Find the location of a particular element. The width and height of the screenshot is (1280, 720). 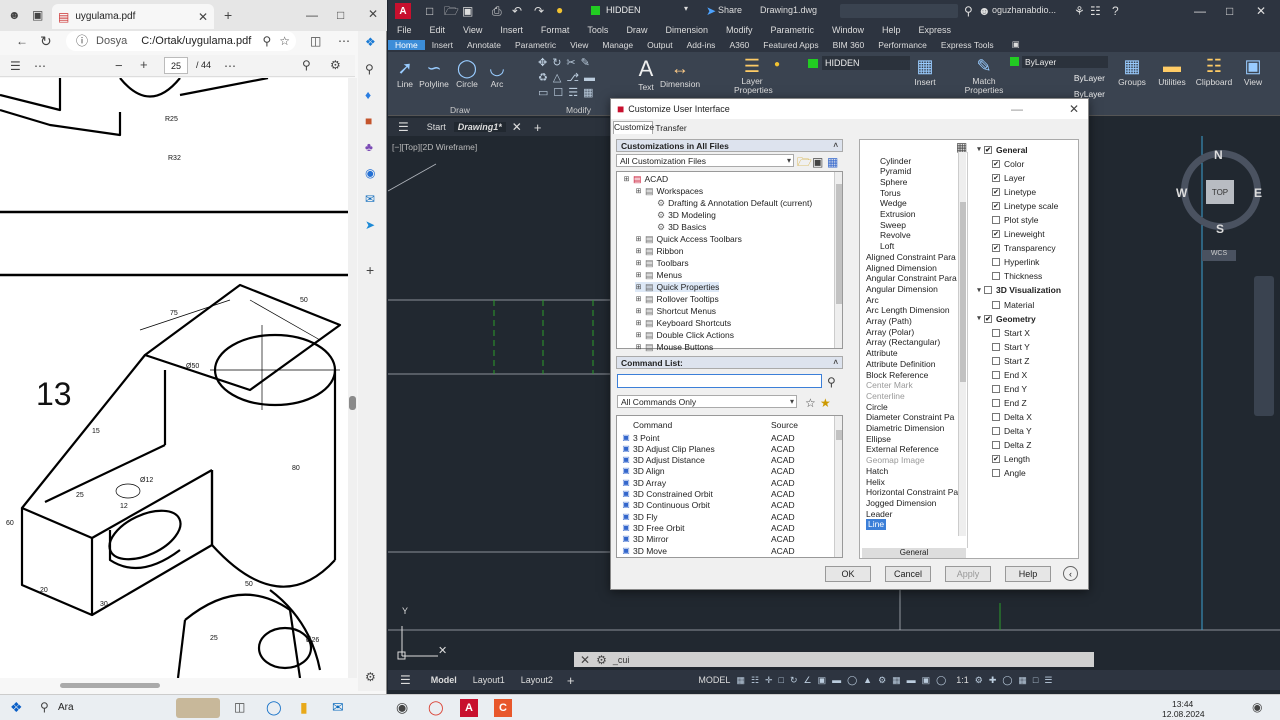

tree-node: ⊞ ▤ Double Click Actions is located at coordinates (684, 335).